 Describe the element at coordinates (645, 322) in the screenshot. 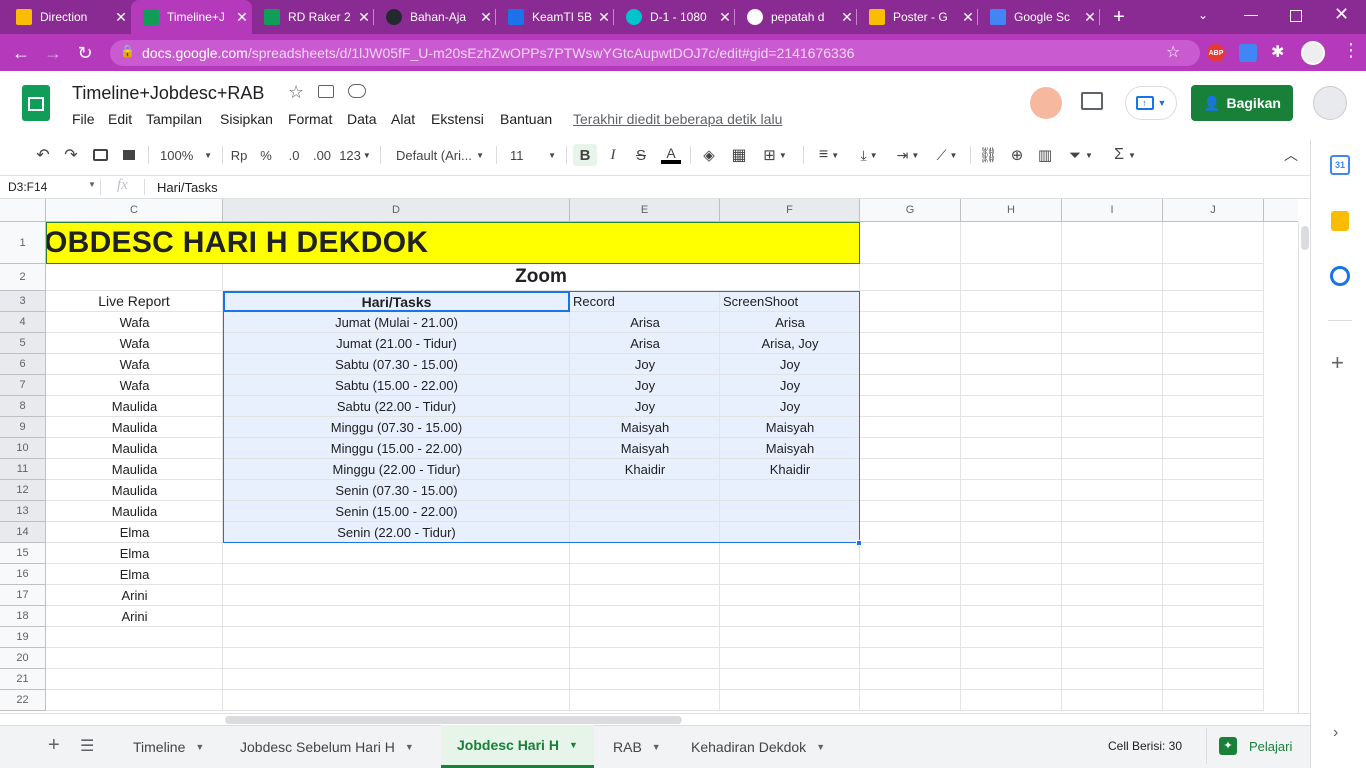

I see `cell-e: Arisa` at that location.